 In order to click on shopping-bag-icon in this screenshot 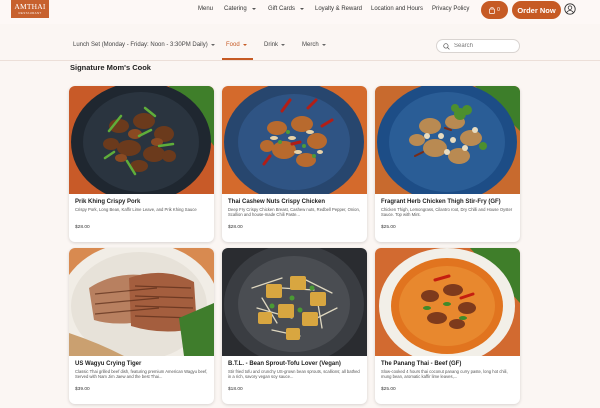, I will do `click(492, 10)`.